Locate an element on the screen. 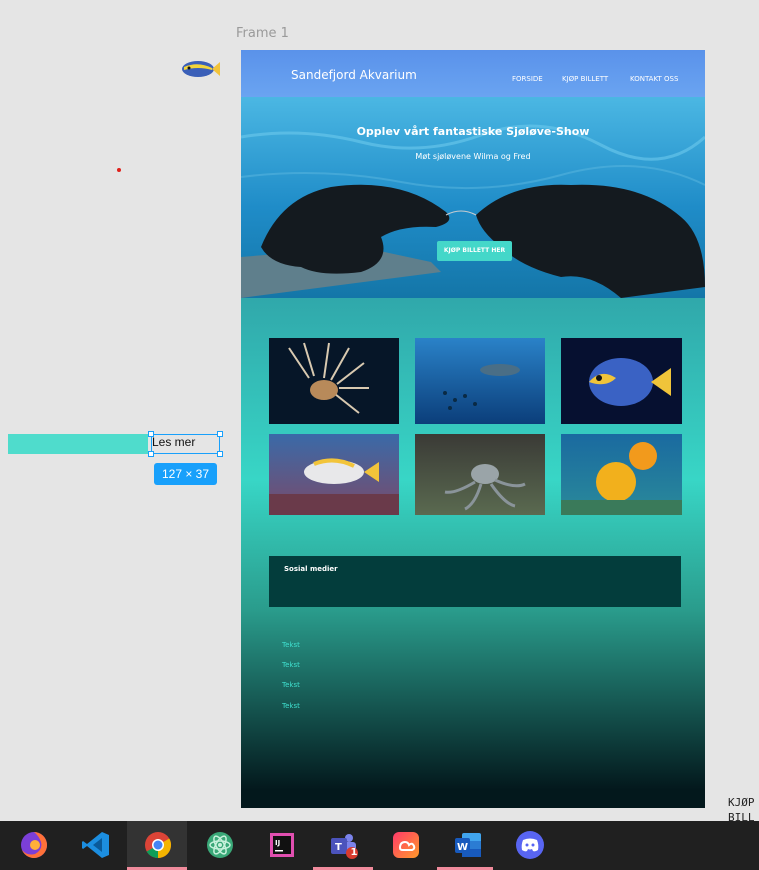  taskbar-vscode is located at coordinates (95, 845).